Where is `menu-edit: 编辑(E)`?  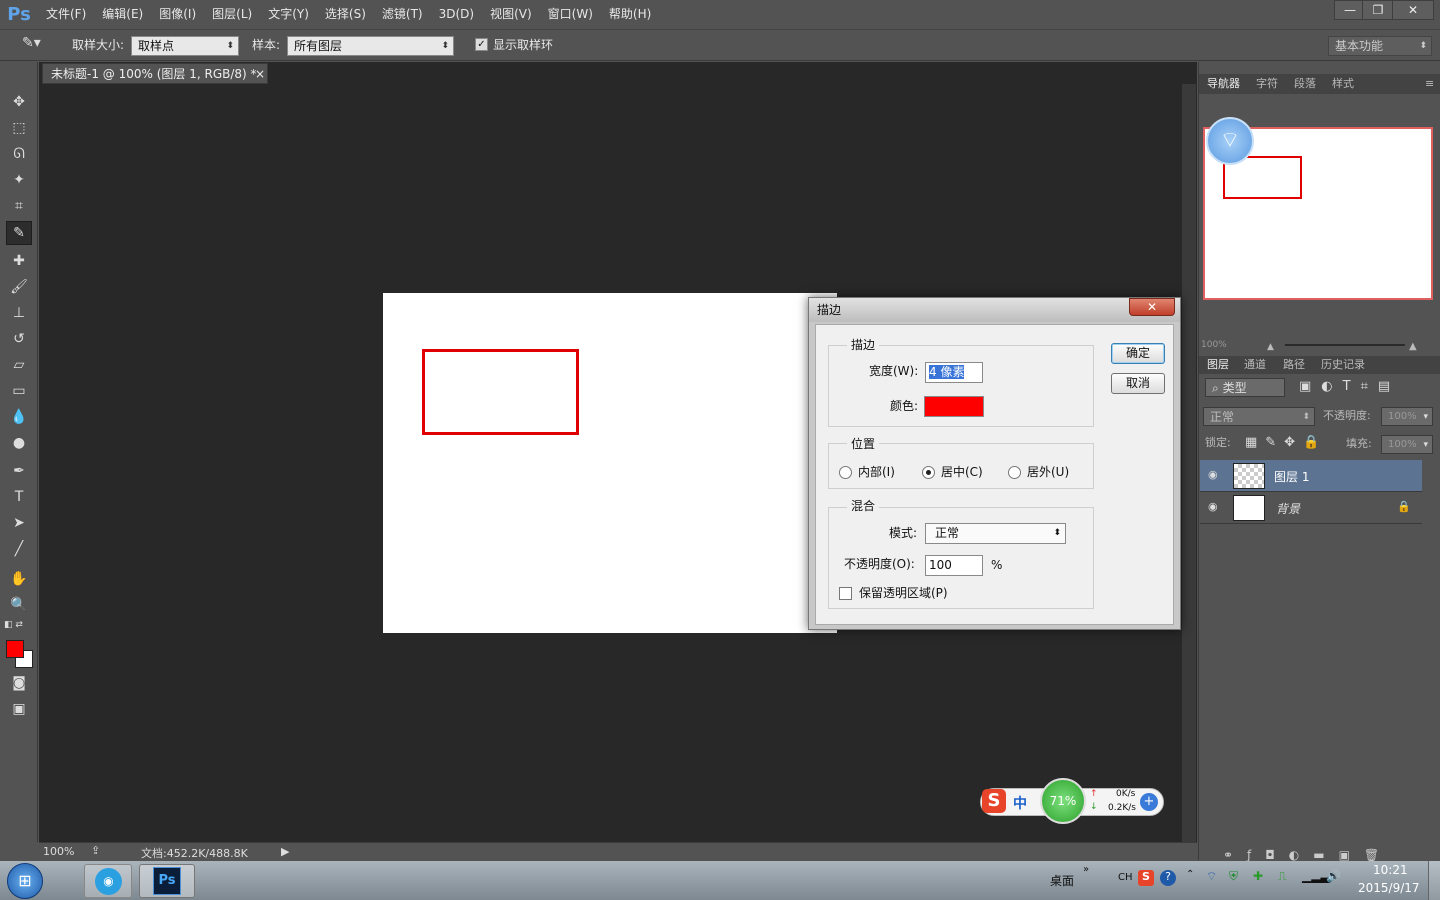 menu-edit: 编辑(E) is located at coordinates (122, 14).